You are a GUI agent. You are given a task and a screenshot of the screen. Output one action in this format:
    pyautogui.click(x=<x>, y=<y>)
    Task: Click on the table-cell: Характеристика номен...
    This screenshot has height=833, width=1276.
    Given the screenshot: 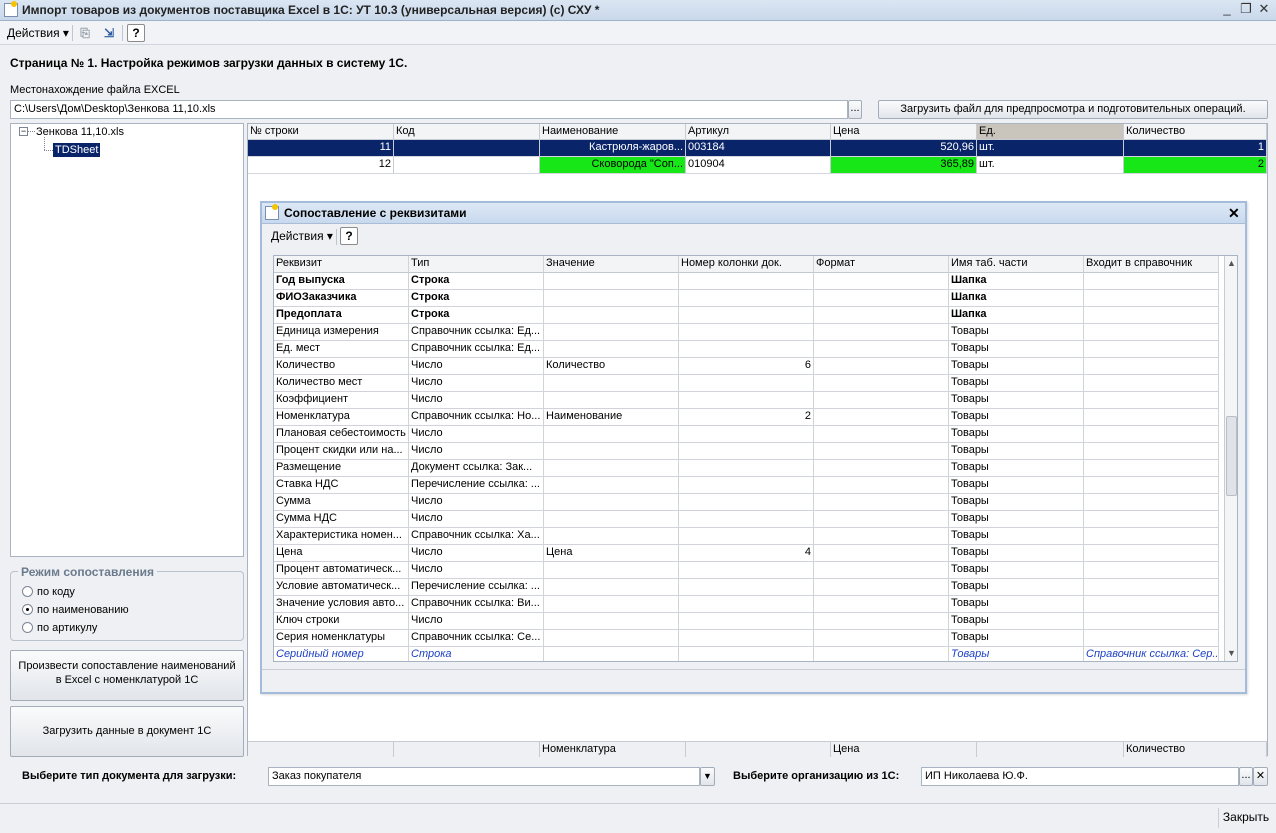 What is the action you would take?
    pyautogui.click(x=341, y=536)
    